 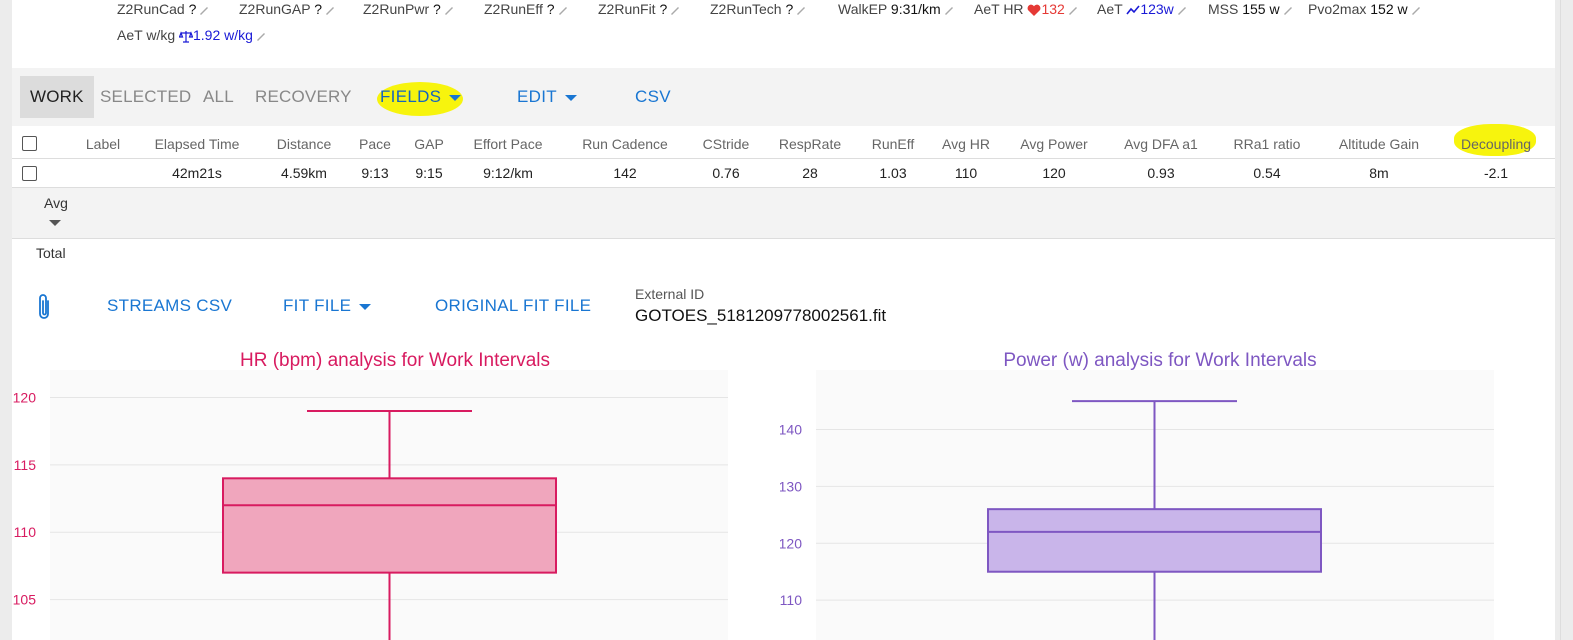 I want to click on fit-file-label: FIT FILE, so click(x=317, y=305).